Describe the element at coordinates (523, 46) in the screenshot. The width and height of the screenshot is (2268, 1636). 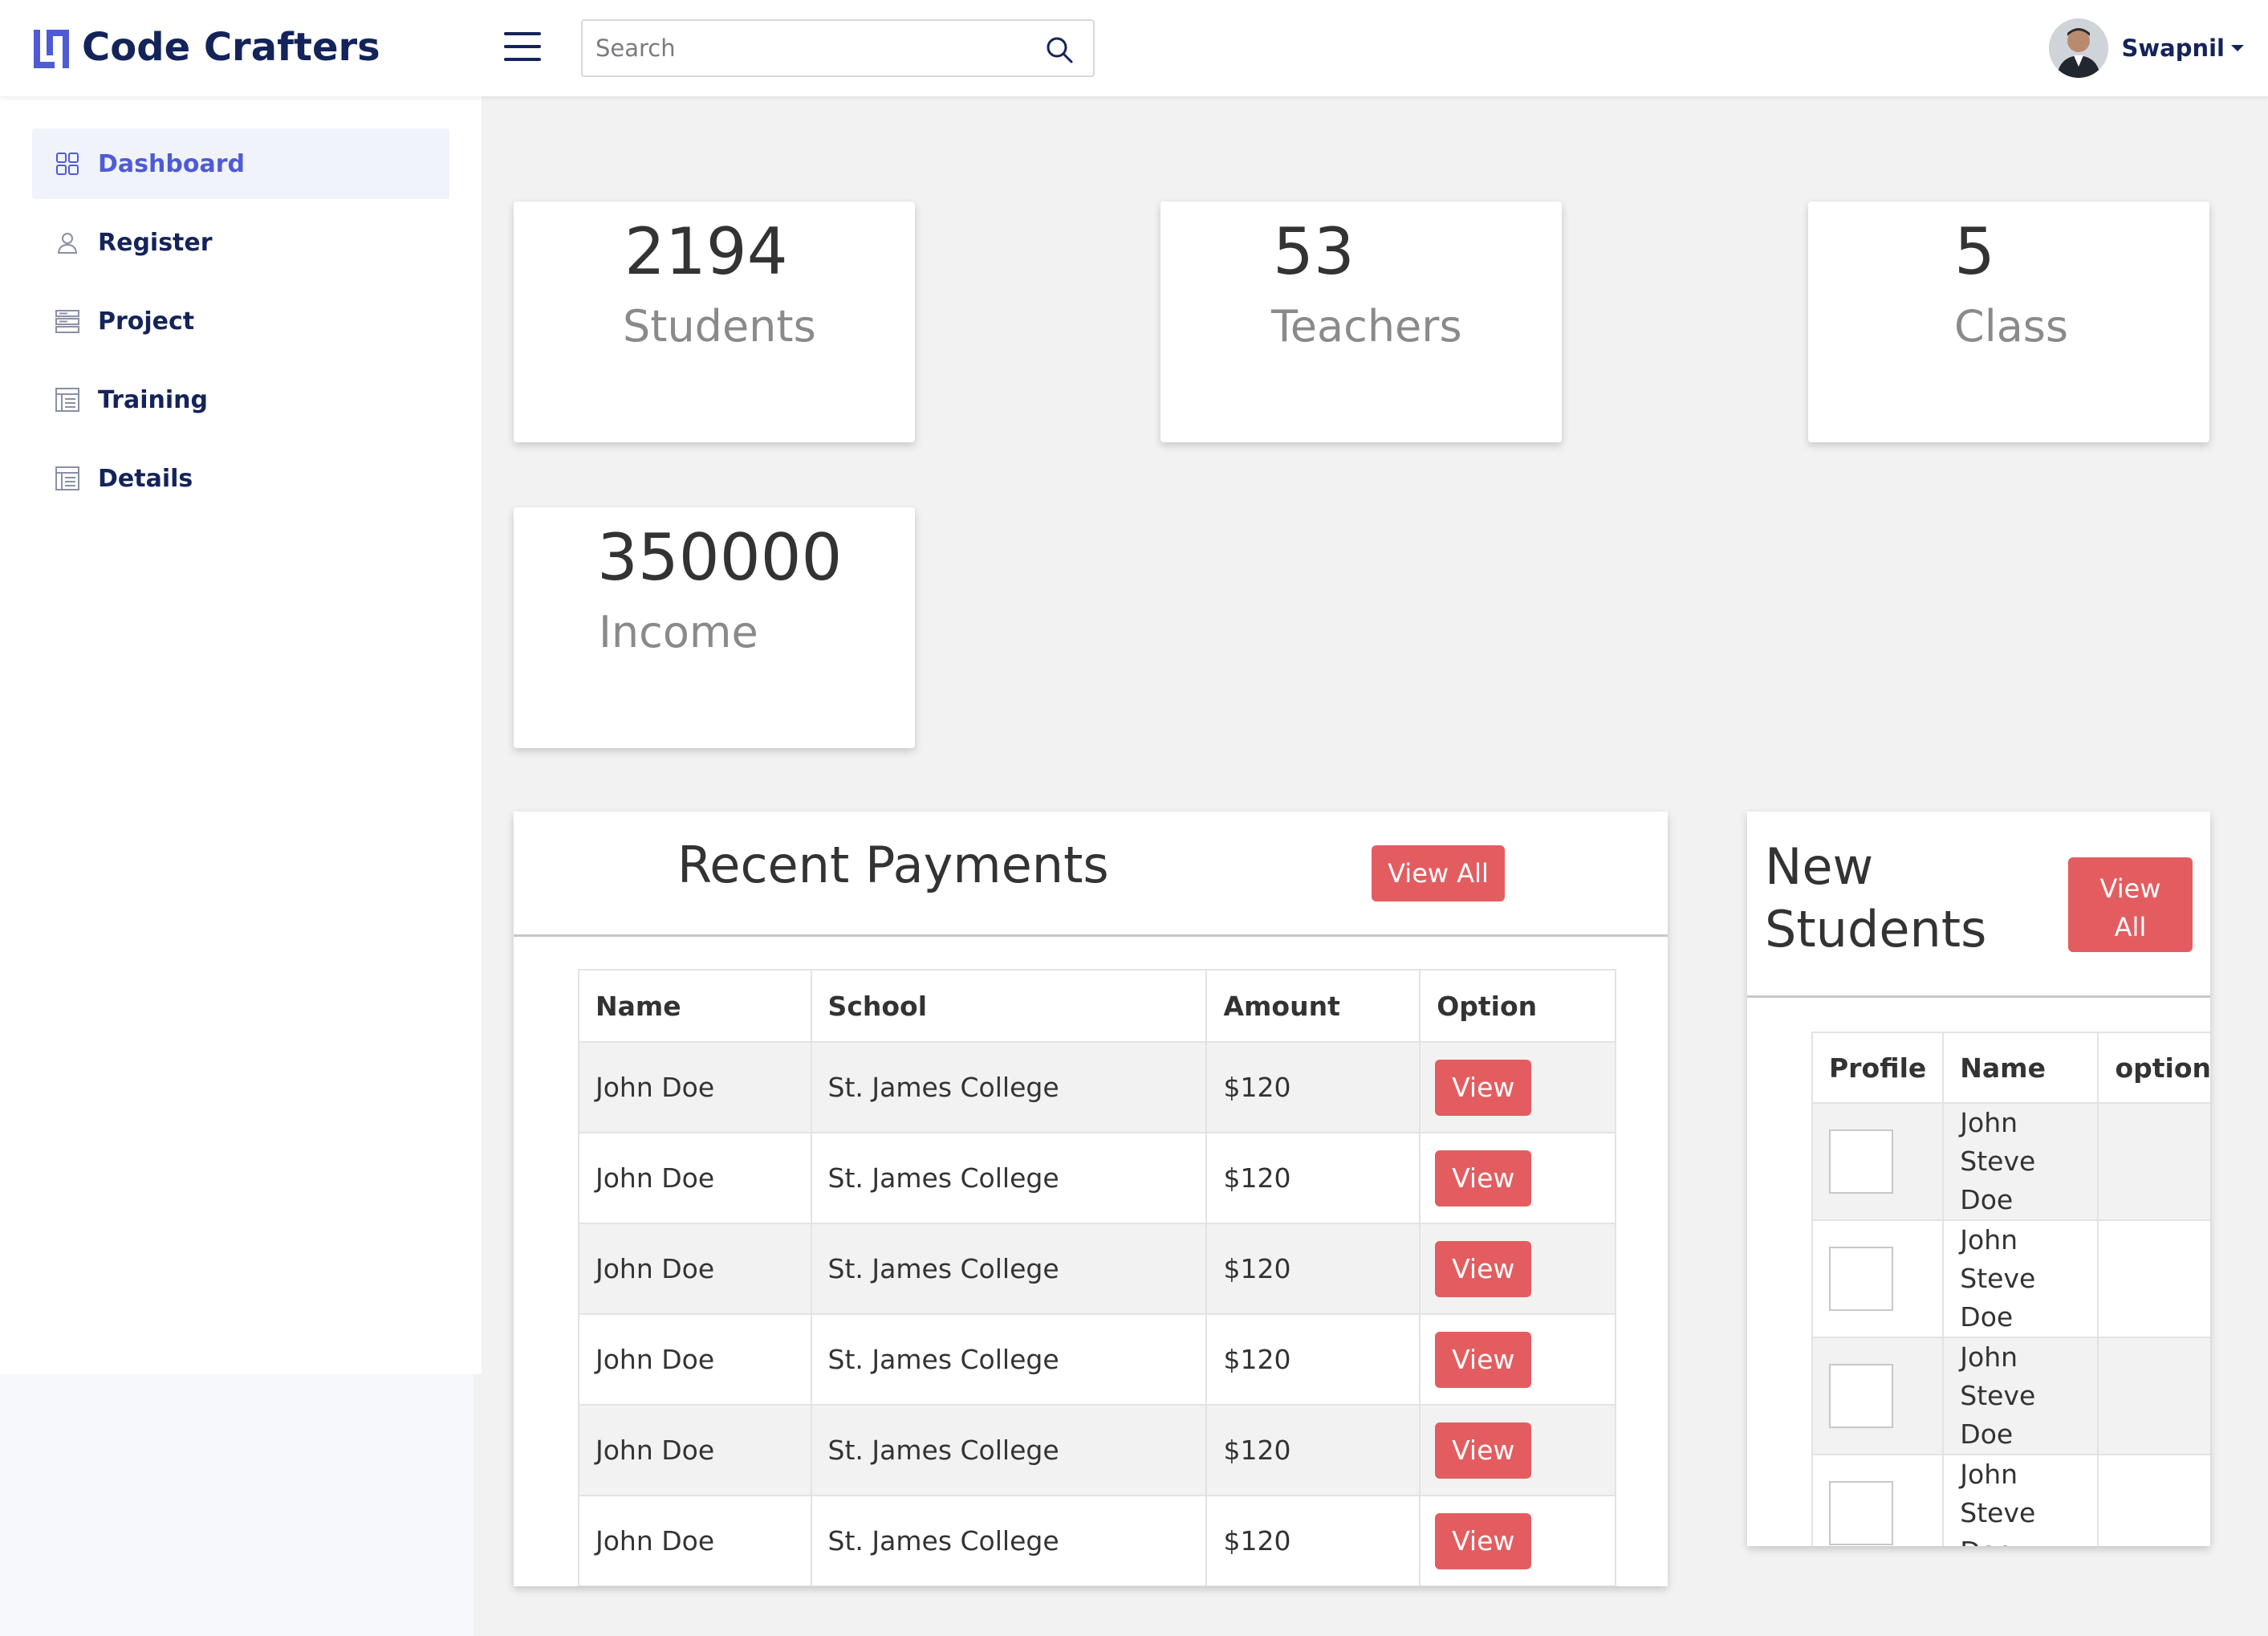
I see `hamburger-menu-icon` at that location.